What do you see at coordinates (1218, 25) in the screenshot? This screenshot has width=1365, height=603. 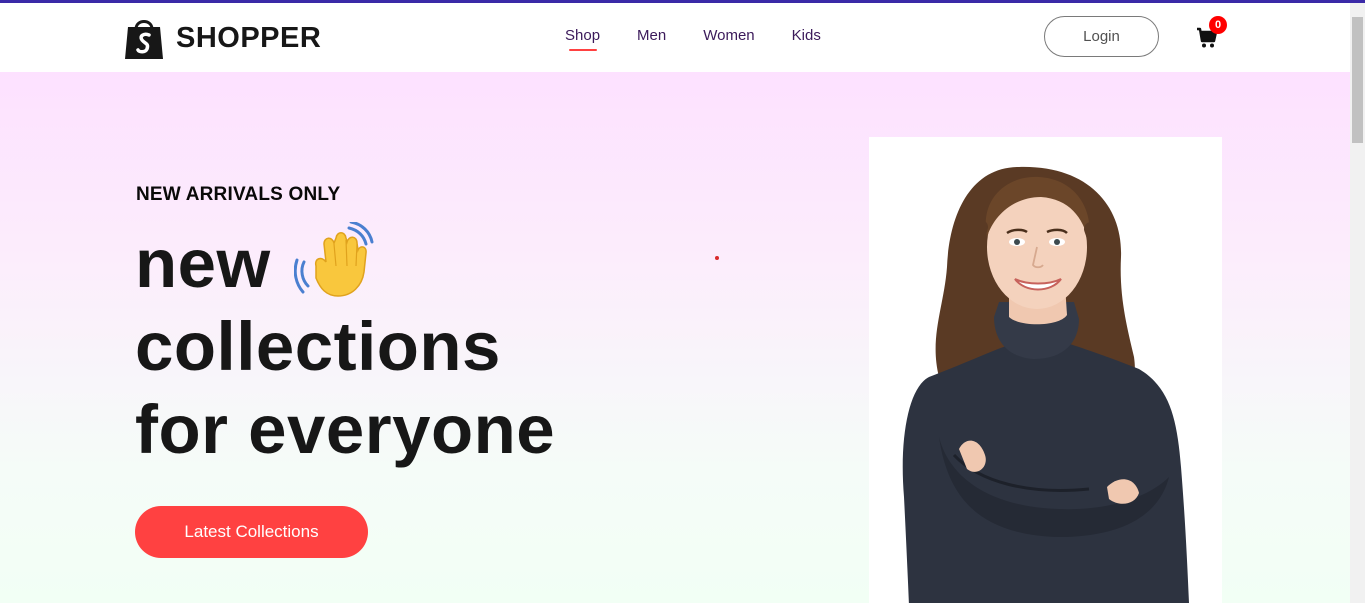 I see `cart-count-badge: 0` at bounding box center [1218, 25].